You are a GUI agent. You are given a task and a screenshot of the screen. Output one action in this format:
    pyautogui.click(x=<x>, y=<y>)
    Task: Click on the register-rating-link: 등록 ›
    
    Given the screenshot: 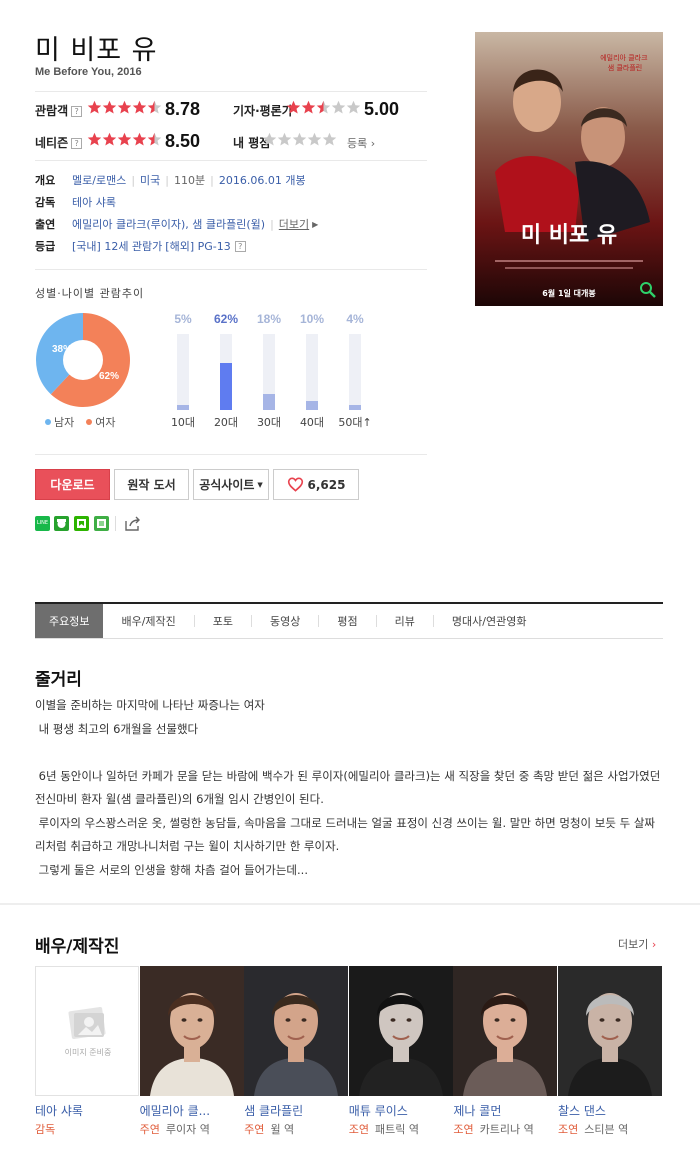 What is the action you would take?
    pyautogui.click(x=361, y=143)
    